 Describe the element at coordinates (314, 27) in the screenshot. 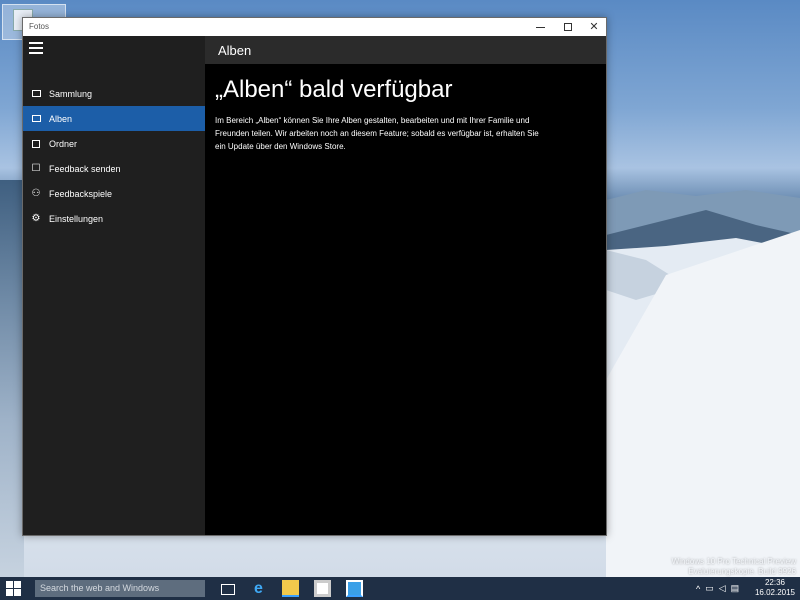

I see `title-bar: Fotos ✕` at that location.